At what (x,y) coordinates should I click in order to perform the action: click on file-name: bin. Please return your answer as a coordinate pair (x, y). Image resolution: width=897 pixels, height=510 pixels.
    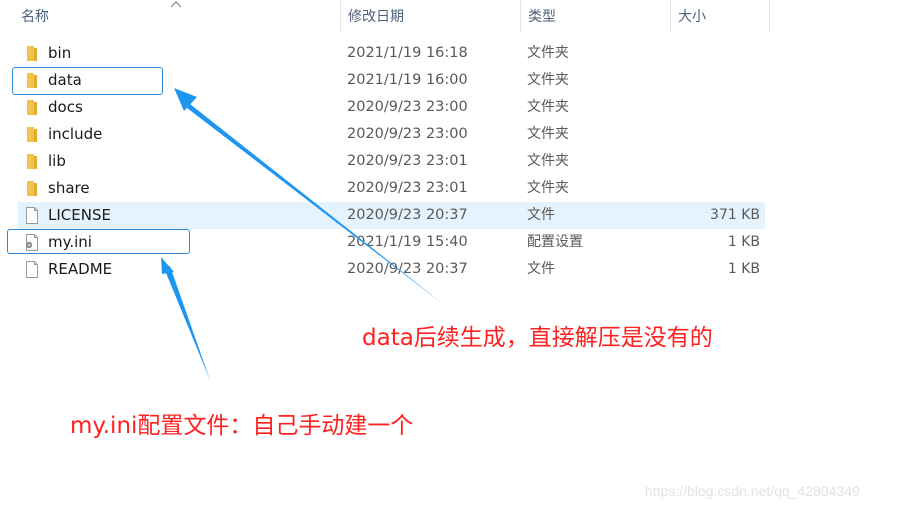
    Looking at the image, I should click on (60, 53).